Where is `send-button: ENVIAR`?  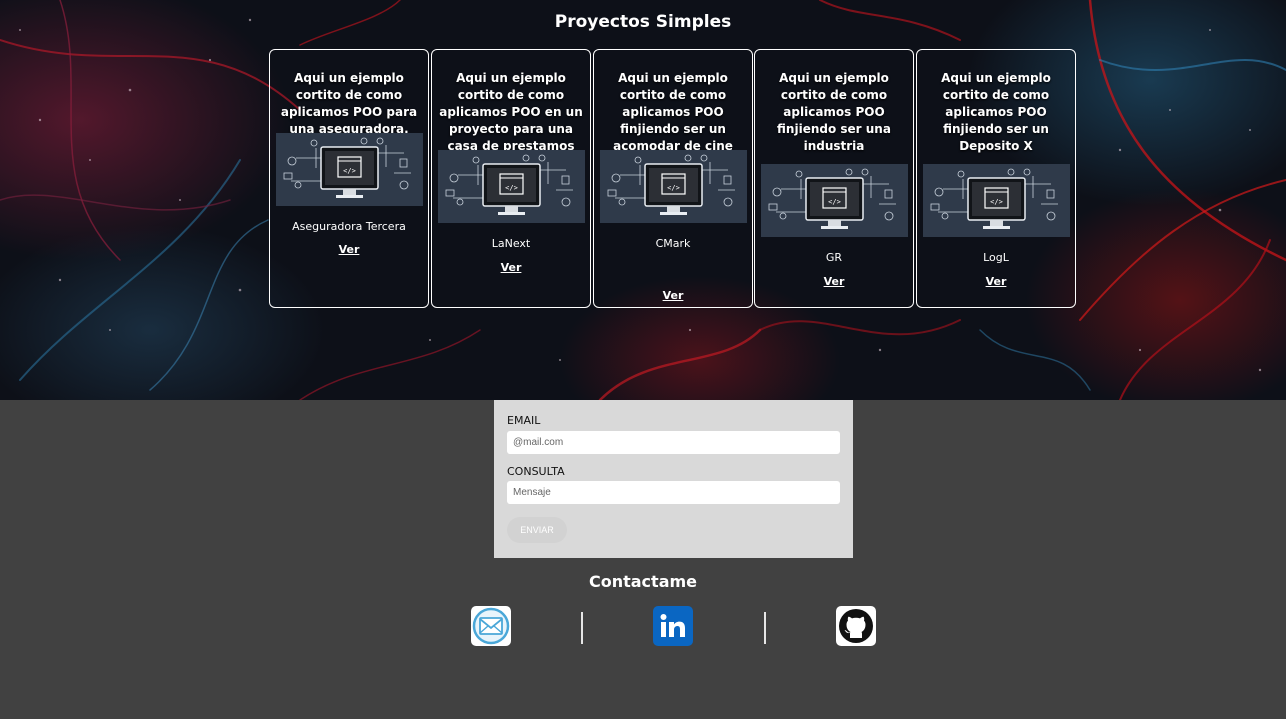
send-button: ENVIAR is located at coordinates (537, 530).